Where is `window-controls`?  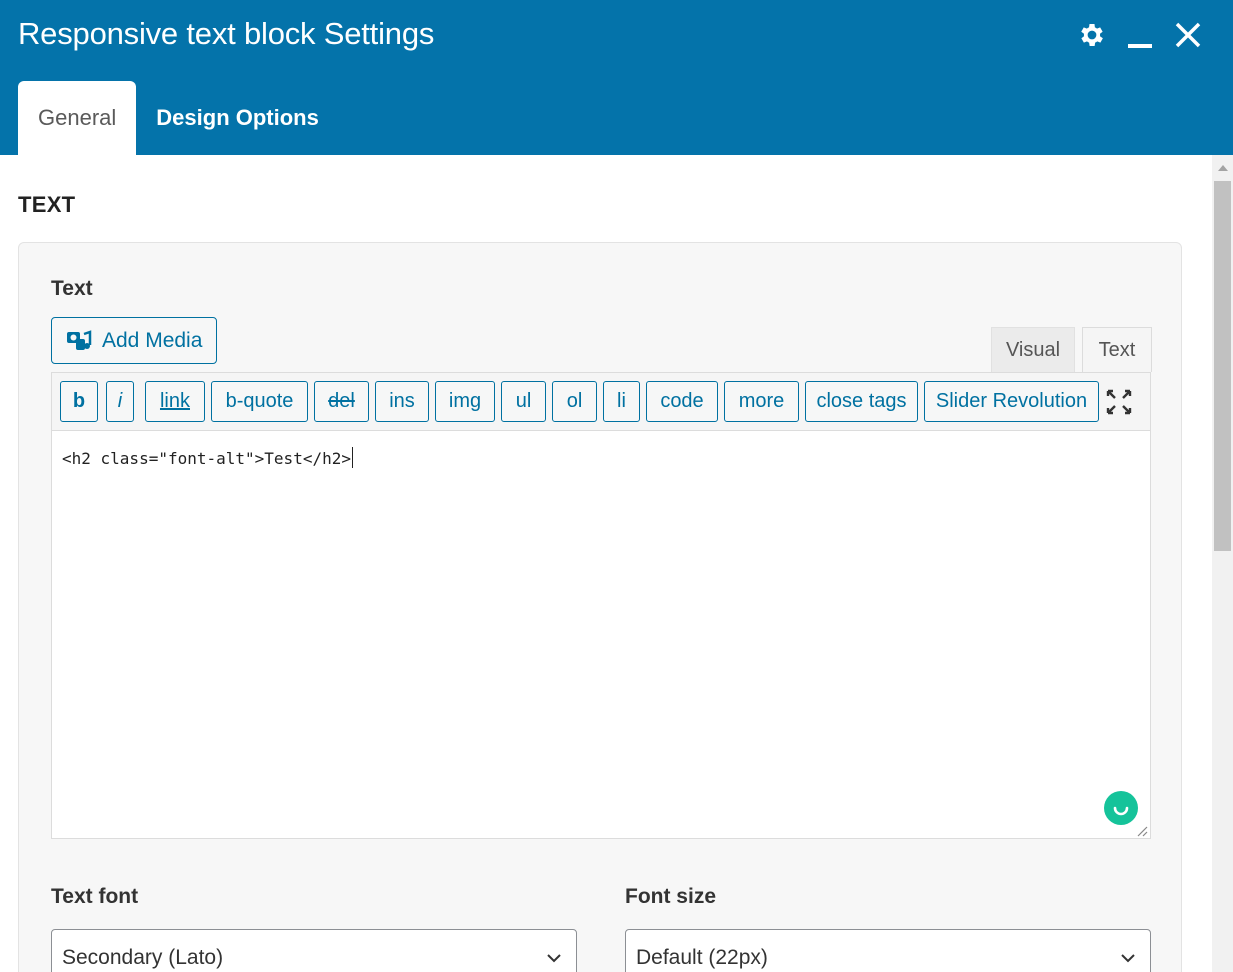
window-controls is located at coordinates (1140, 35).